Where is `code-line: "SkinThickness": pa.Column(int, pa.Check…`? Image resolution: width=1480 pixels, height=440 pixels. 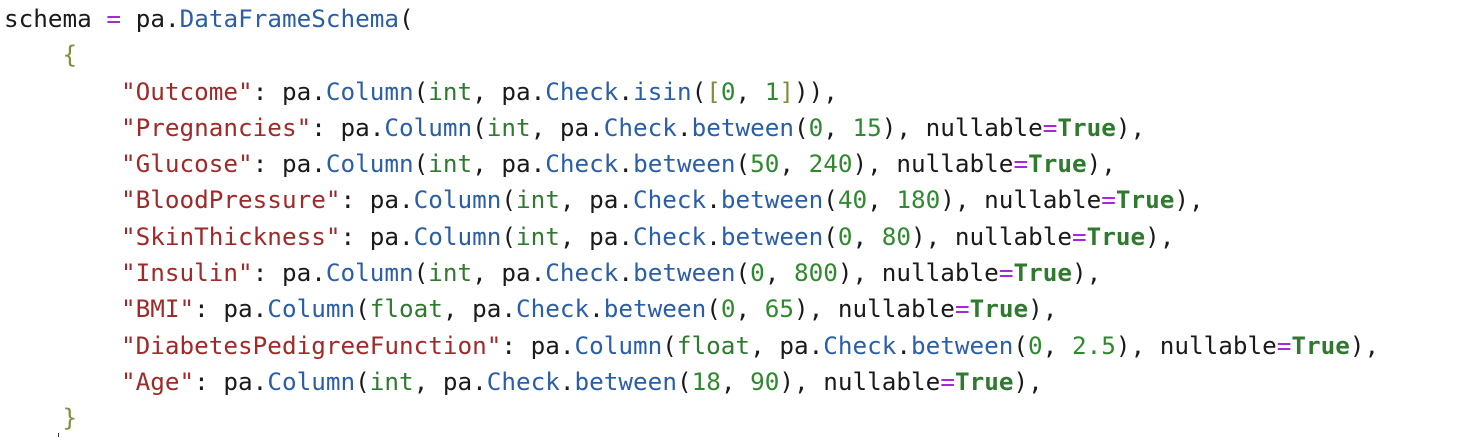
code-line: "SkinThickness": pa.Column(int, pa.Check… is located at coordinates (742, 237).